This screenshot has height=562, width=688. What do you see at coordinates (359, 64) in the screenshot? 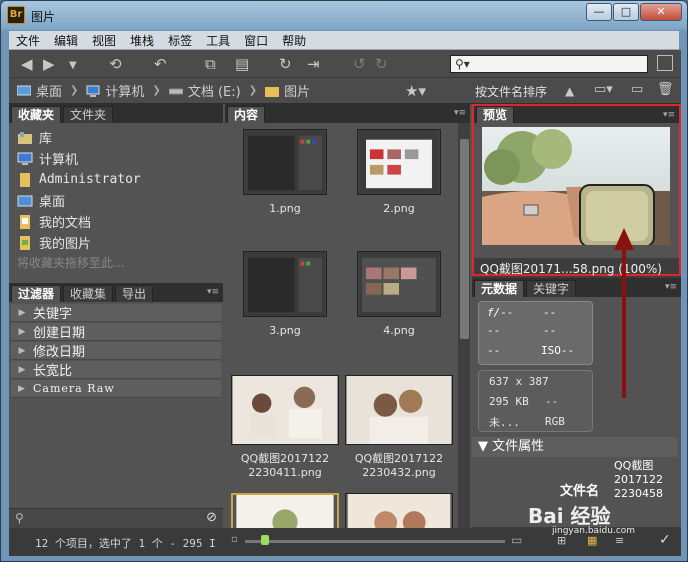
I see `rotate-left-icon: ↺` at bounding box center [359, 64].